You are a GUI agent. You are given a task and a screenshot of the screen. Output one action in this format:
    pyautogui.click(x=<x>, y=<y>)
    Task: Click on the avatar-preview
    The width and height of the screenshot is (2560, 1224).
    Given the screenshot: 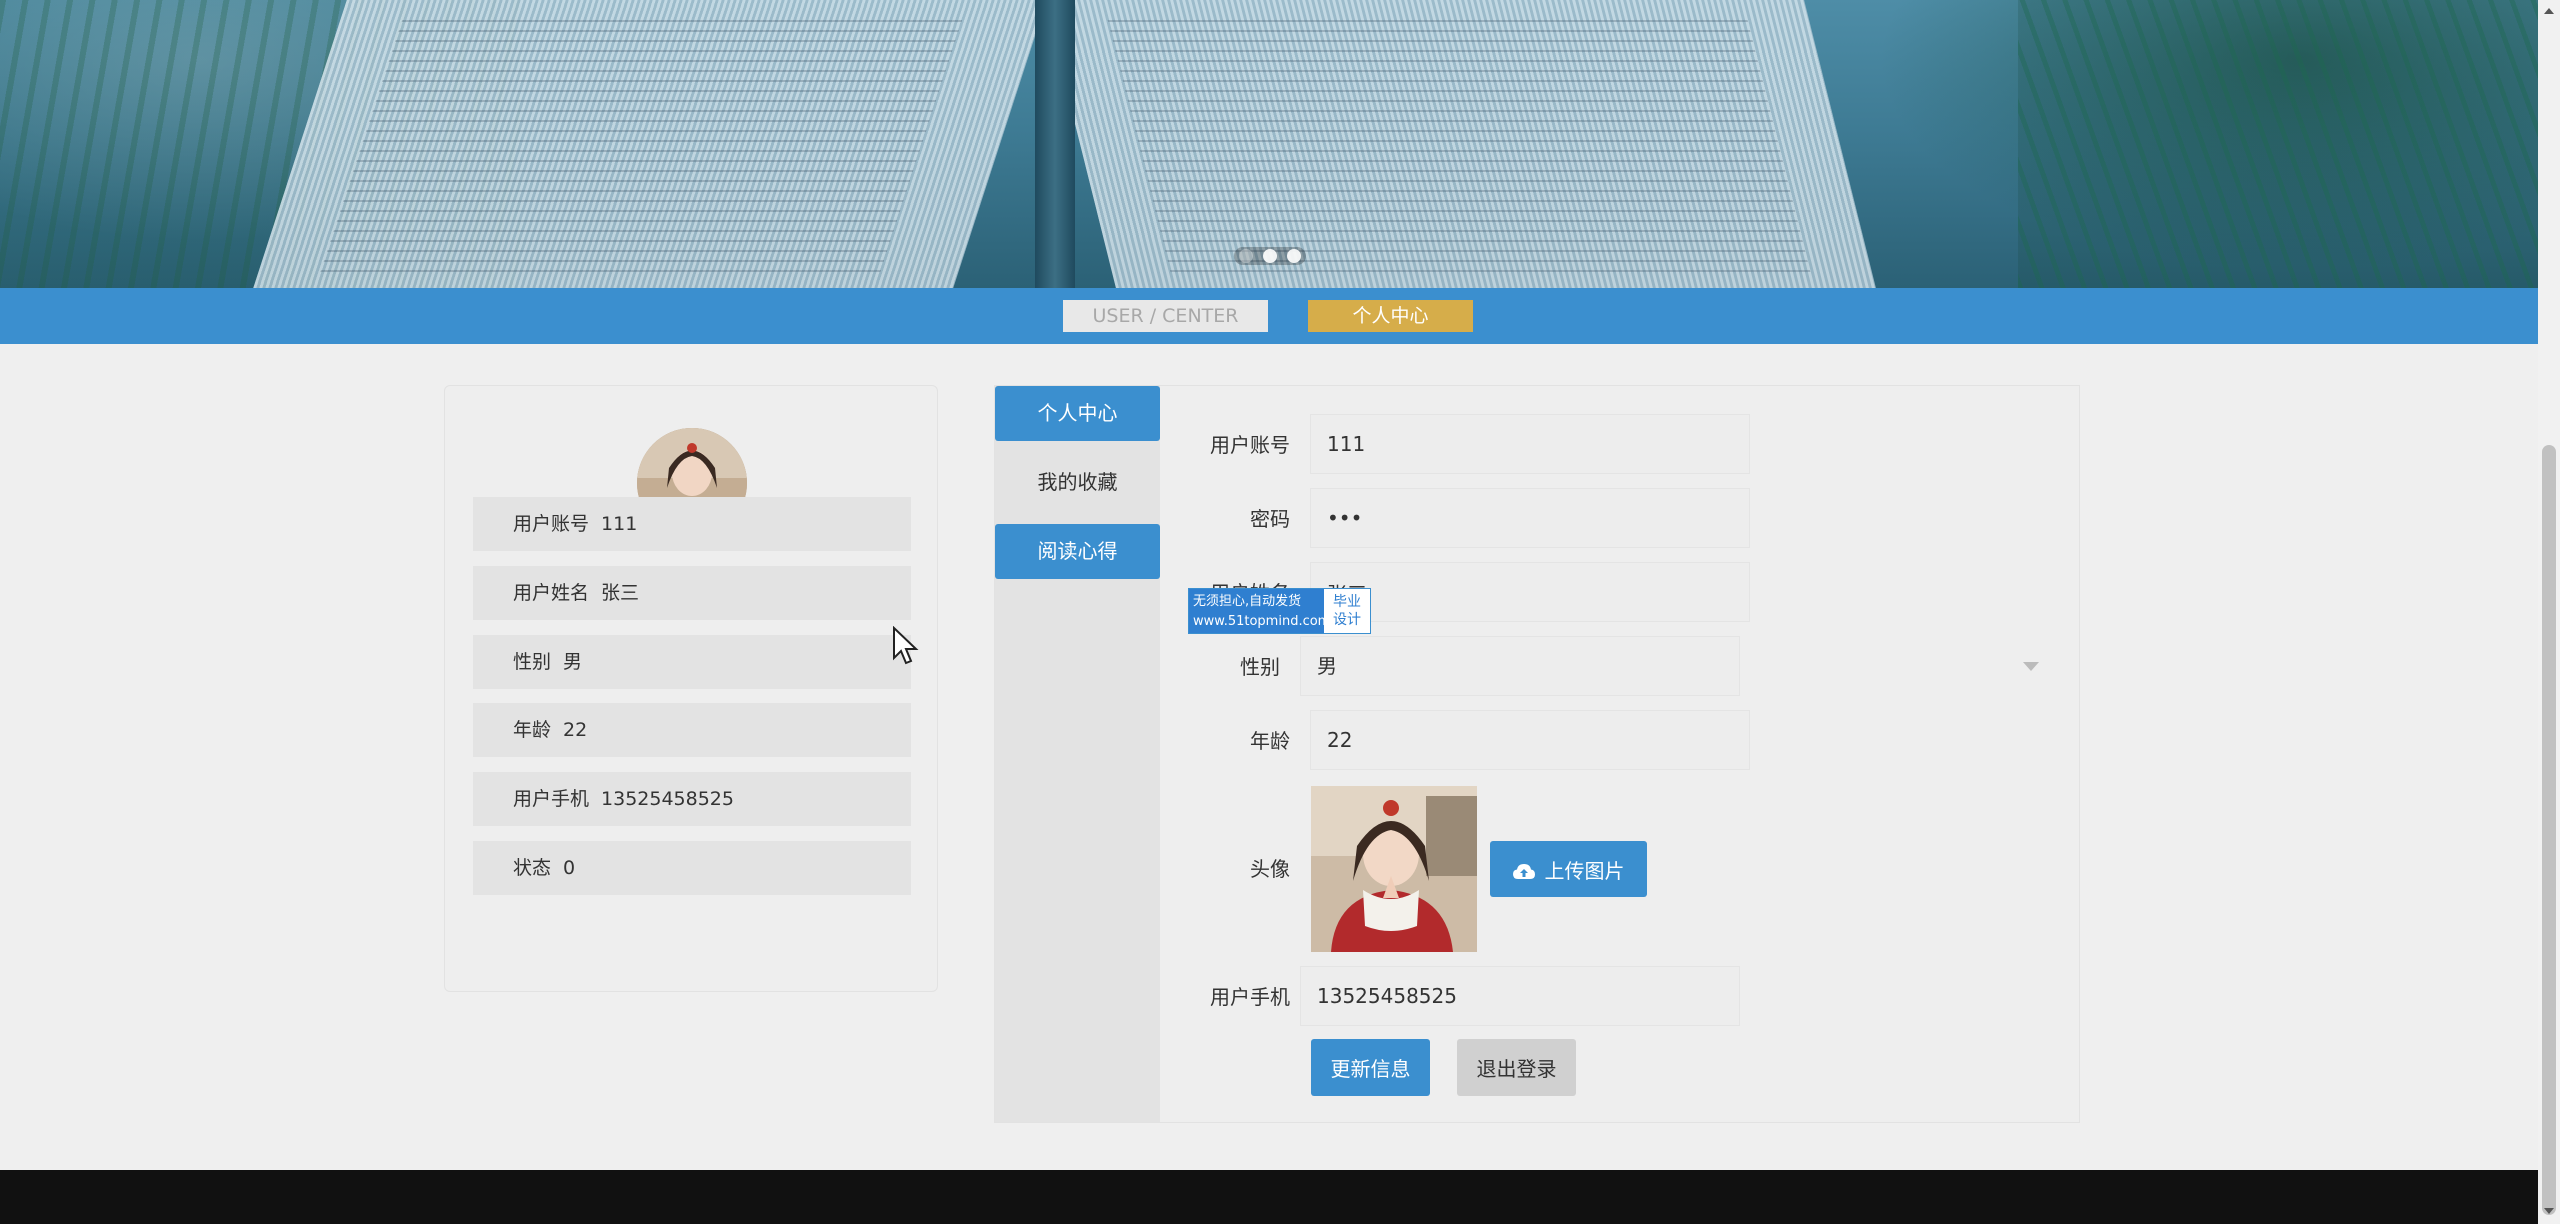 What is the action you would take?
    pyautogui.click(x=1394, y=869)
    